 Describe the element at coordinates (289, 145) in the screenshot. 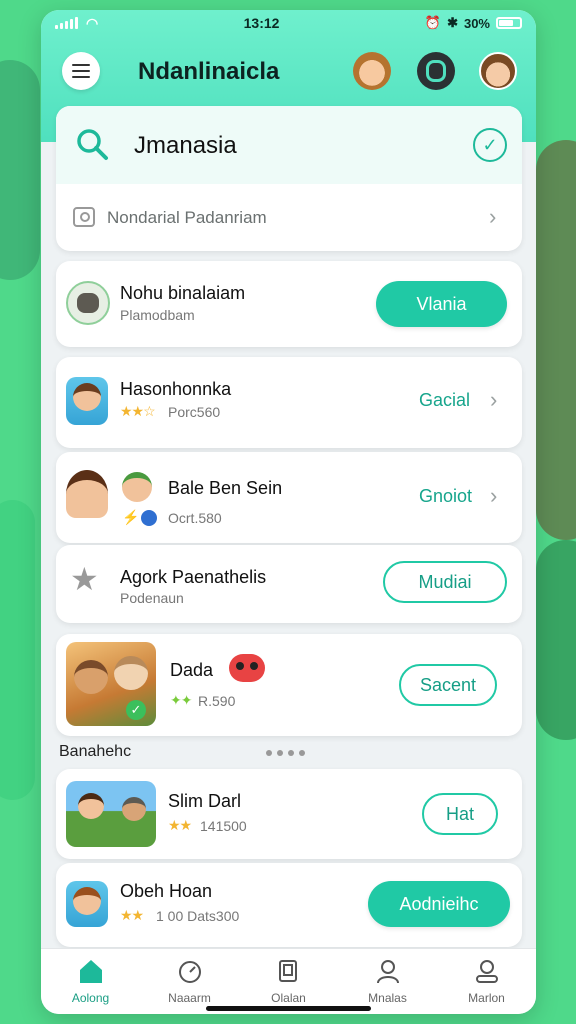

I see `search-bar: Jmanasia ✓` at that location.